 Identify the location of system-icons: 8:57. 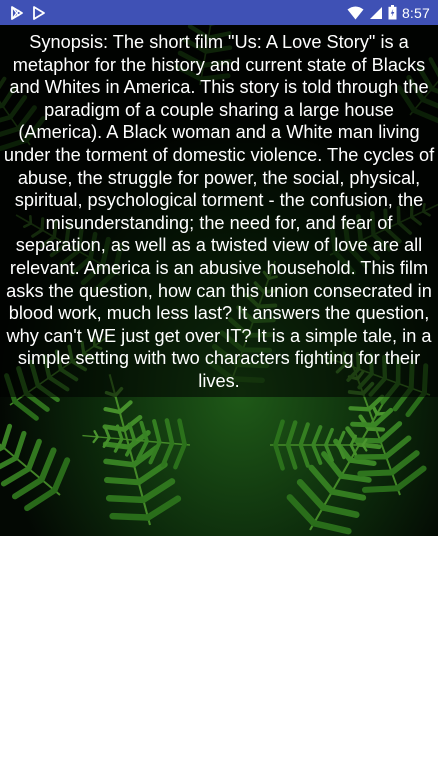
(388, 13).